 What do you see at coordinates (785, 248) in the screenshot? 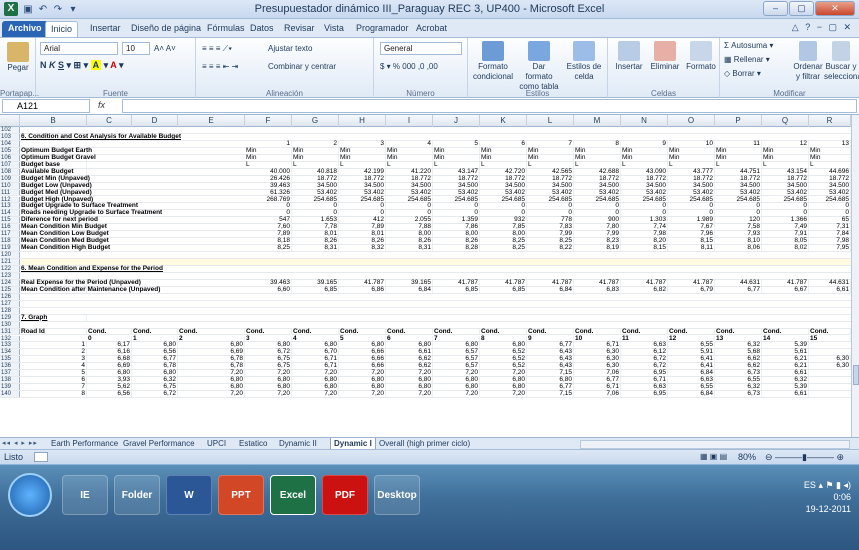
I see `cell: 8,02` at bounding box center [785, 248].